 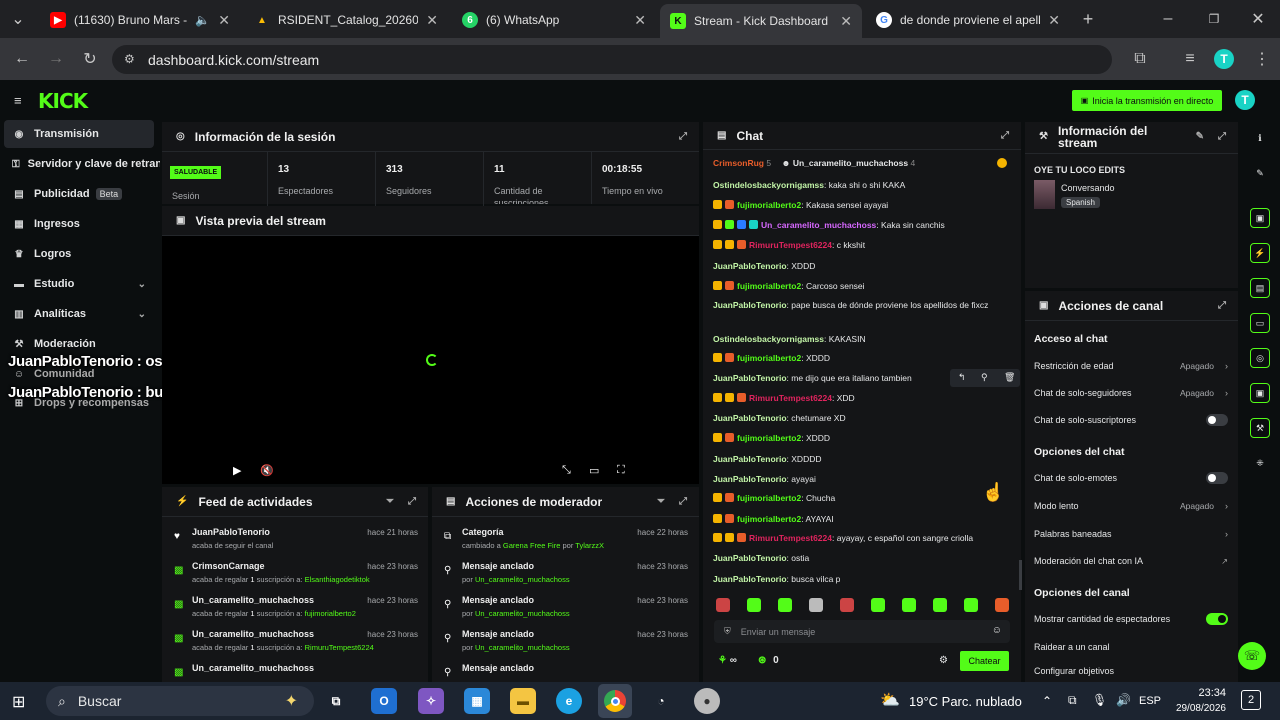 I want to click on url-bar: ⚙ dashboard.kick.com/stream, so click(x=612, y=59).